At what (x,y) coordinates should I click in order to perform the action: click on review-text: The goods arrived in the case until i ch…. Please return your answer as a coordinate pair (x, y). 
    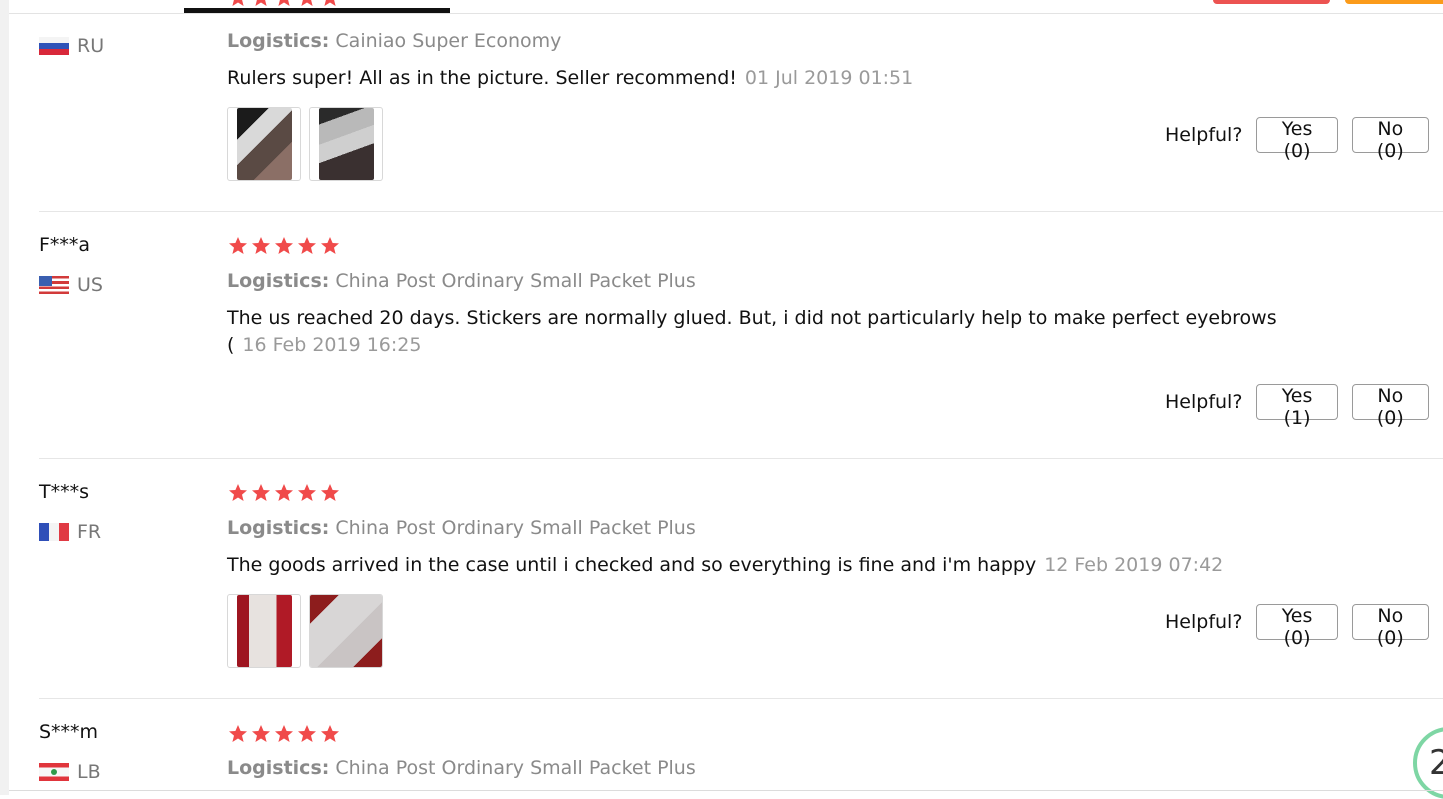
    Looking at the image, I should click on (772, 565).